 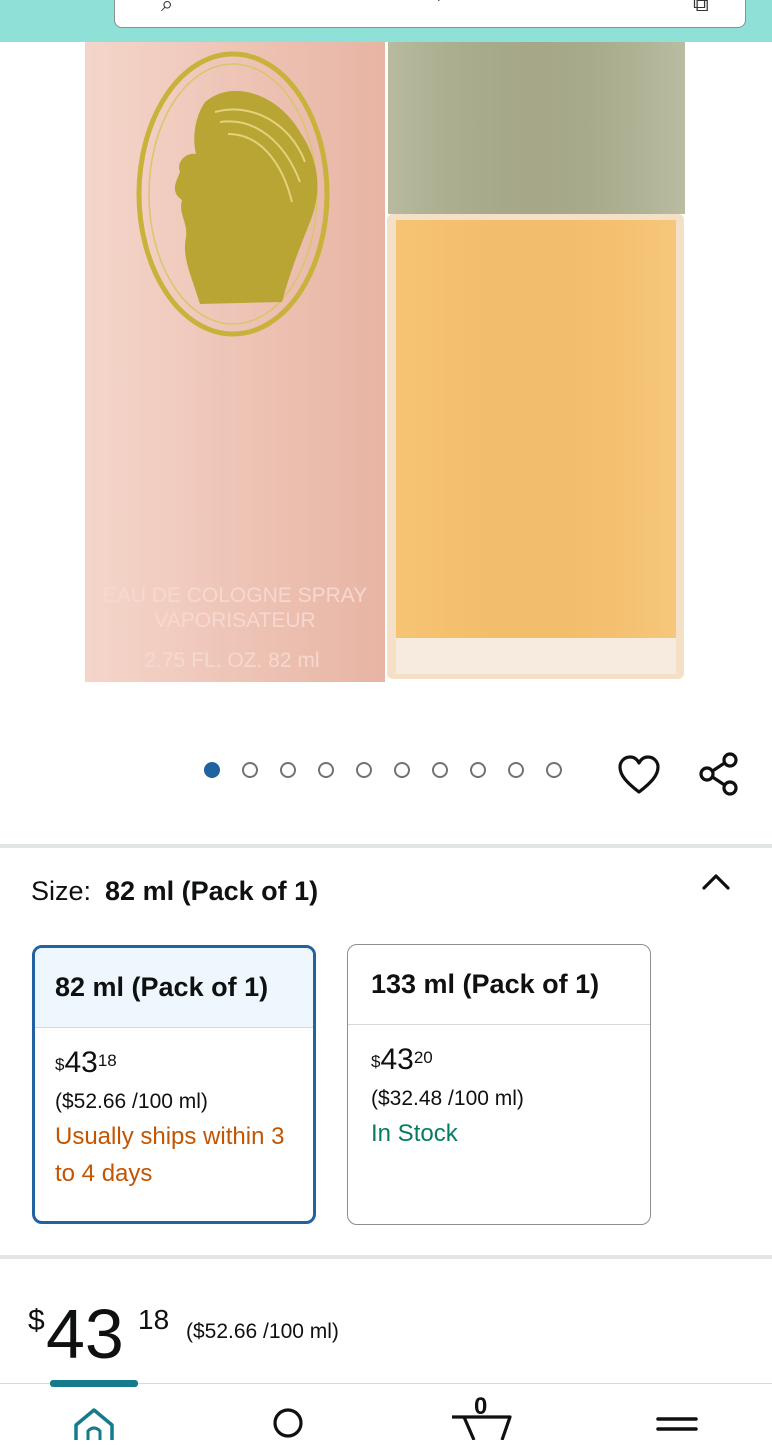 I want to click on account-icon, so click(x=288, y=1423).